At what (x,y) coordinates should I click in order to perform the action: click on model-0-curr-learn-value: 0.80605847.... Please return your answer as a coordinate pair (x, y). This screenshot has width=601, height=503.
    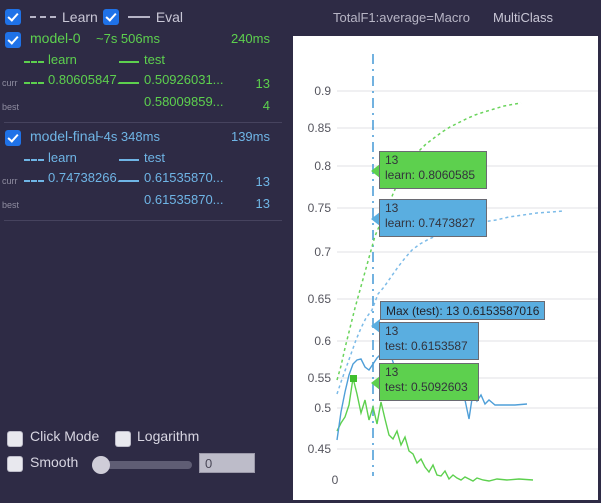
    Looking at the image, I should click on (88, 79).